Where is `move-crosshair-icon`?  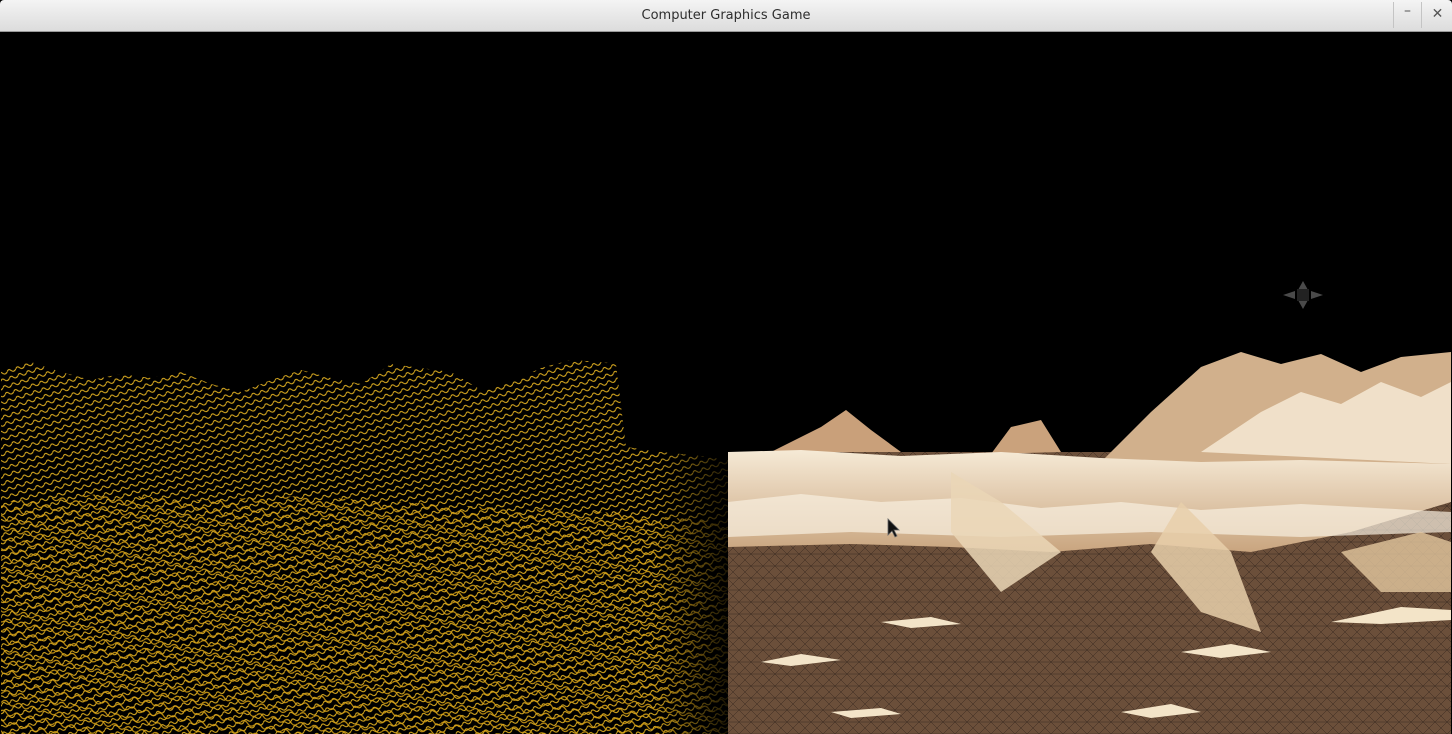
move-crosshair-icon is located at coordinates (1303, 295).